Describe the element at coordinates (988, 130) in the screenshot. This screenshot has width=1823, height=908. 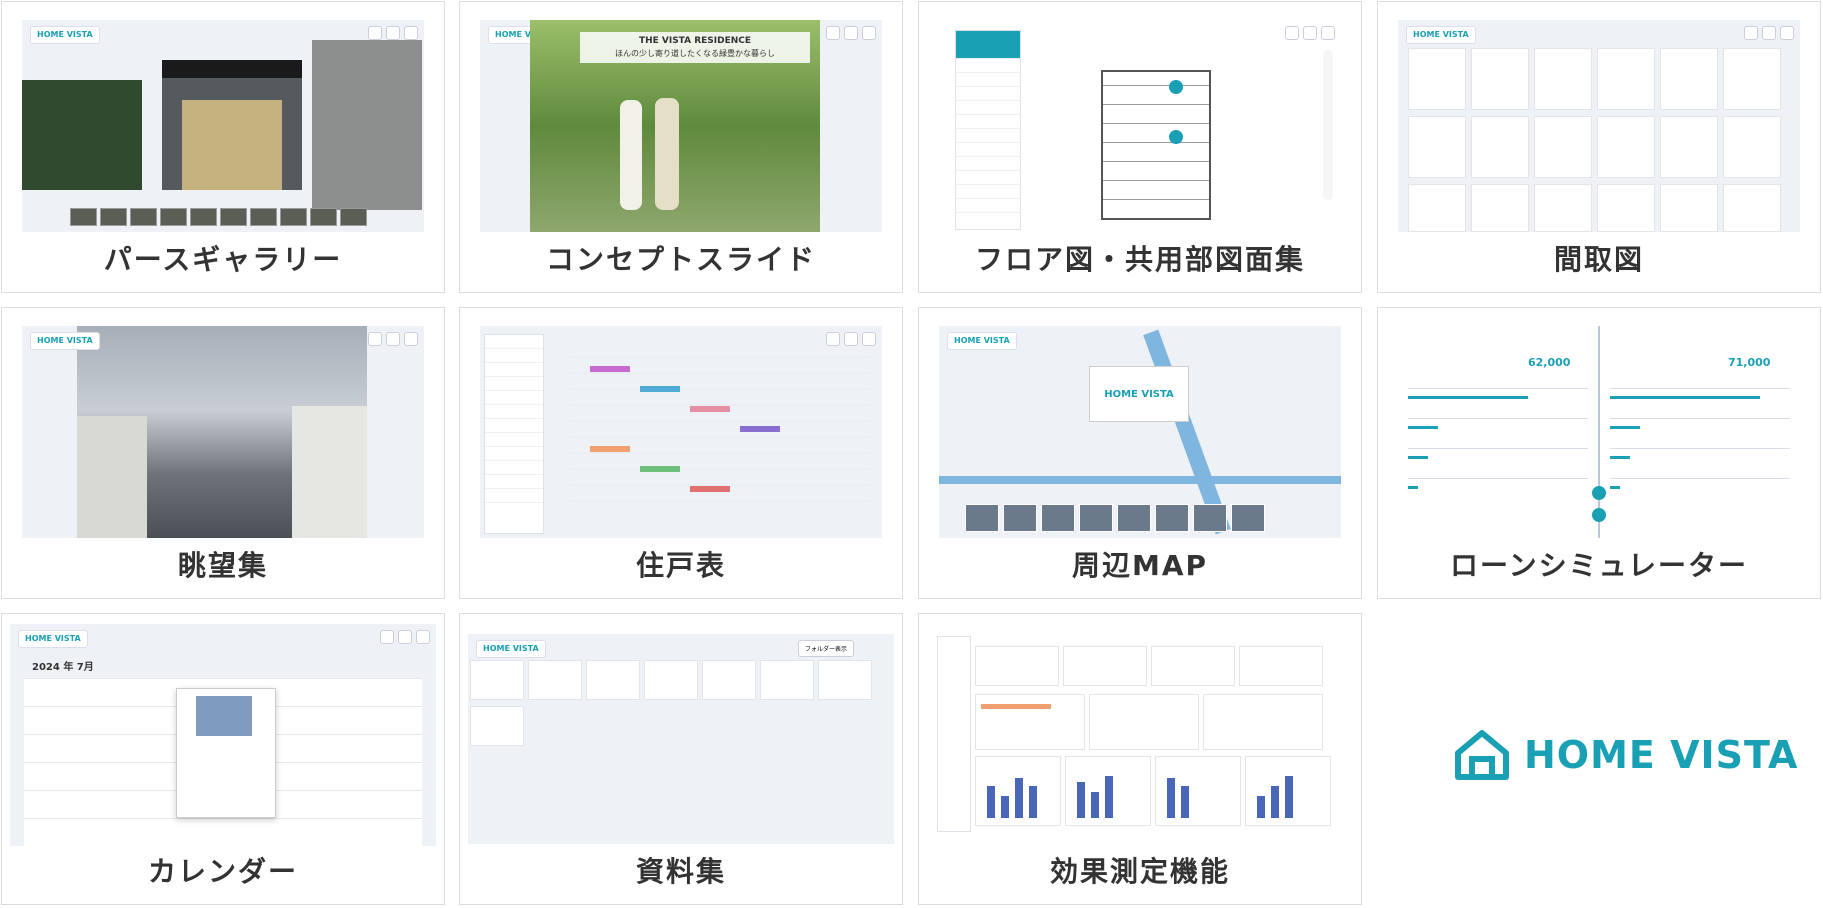
I see `floor-sidebar` at that location.